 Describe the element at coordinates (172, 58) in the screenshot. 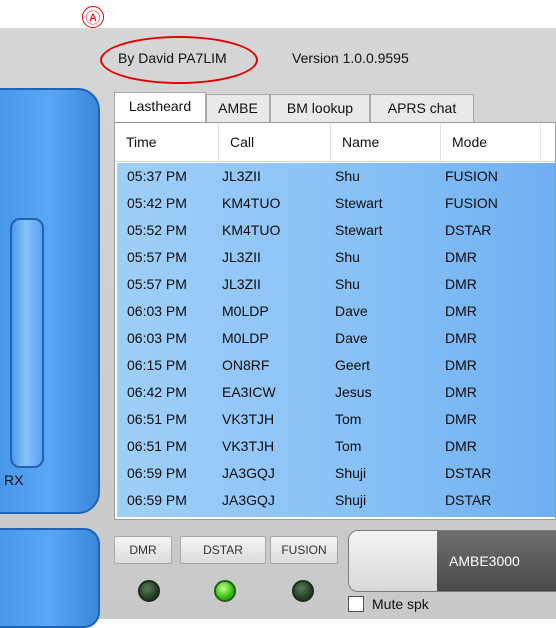

I see `author-label: By David PA7LIM` at that location.